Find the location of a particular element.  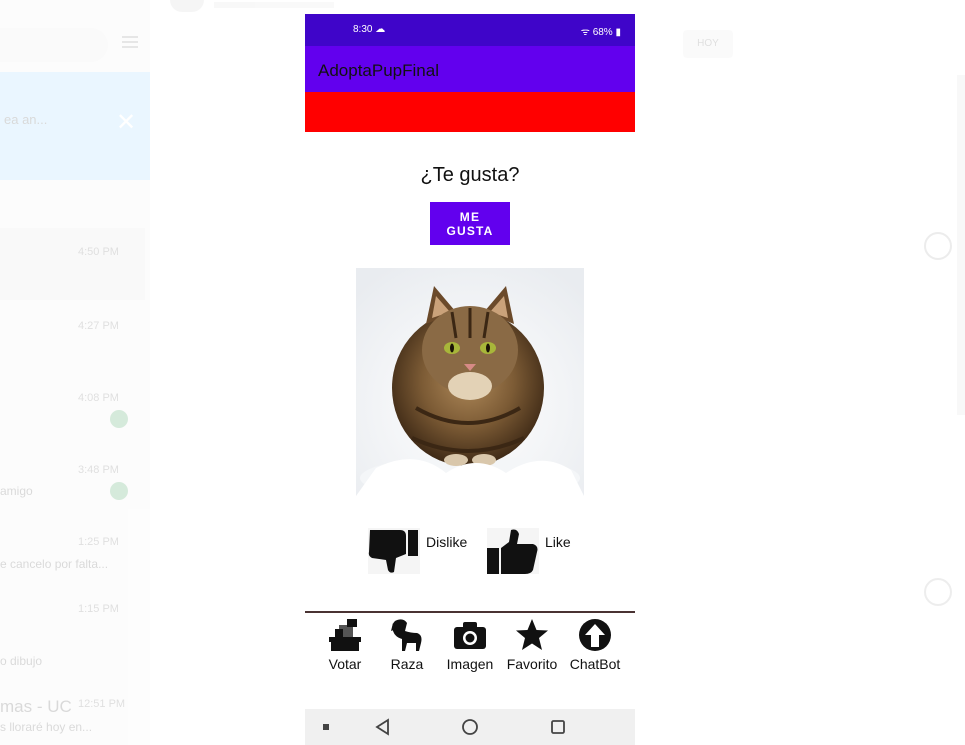

like-control: Like is located at coordinates (529, 551).